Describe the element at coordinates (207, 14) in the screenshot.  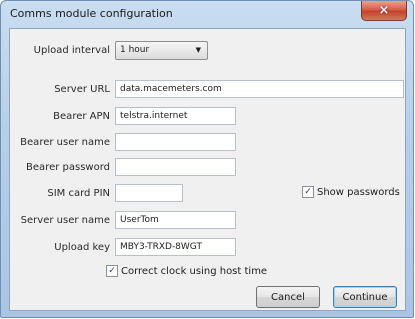
I see `title-bar: Comms module configuration ×` at that location.